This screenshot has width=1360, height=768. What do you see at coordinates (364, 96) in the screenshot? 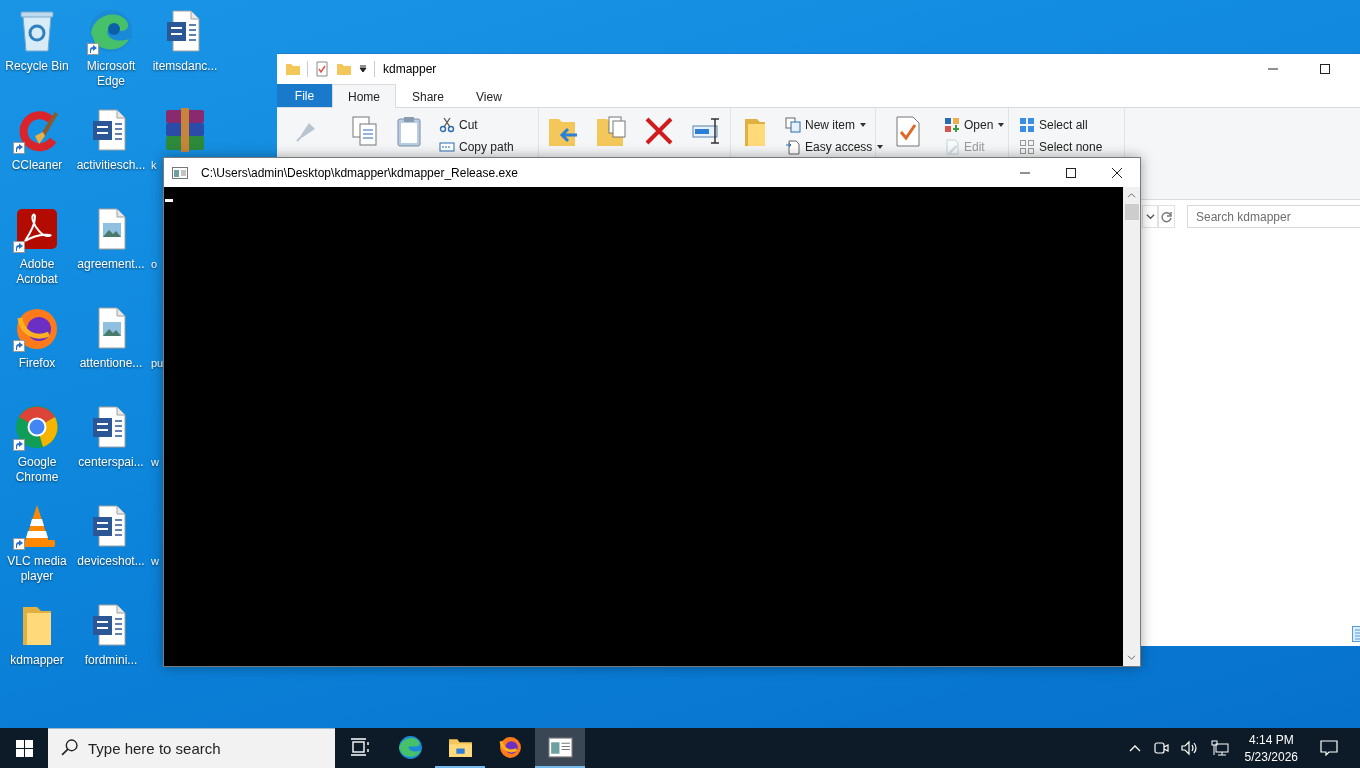
I see `ribbon-tab: Home` at bounding box center [364, 96].